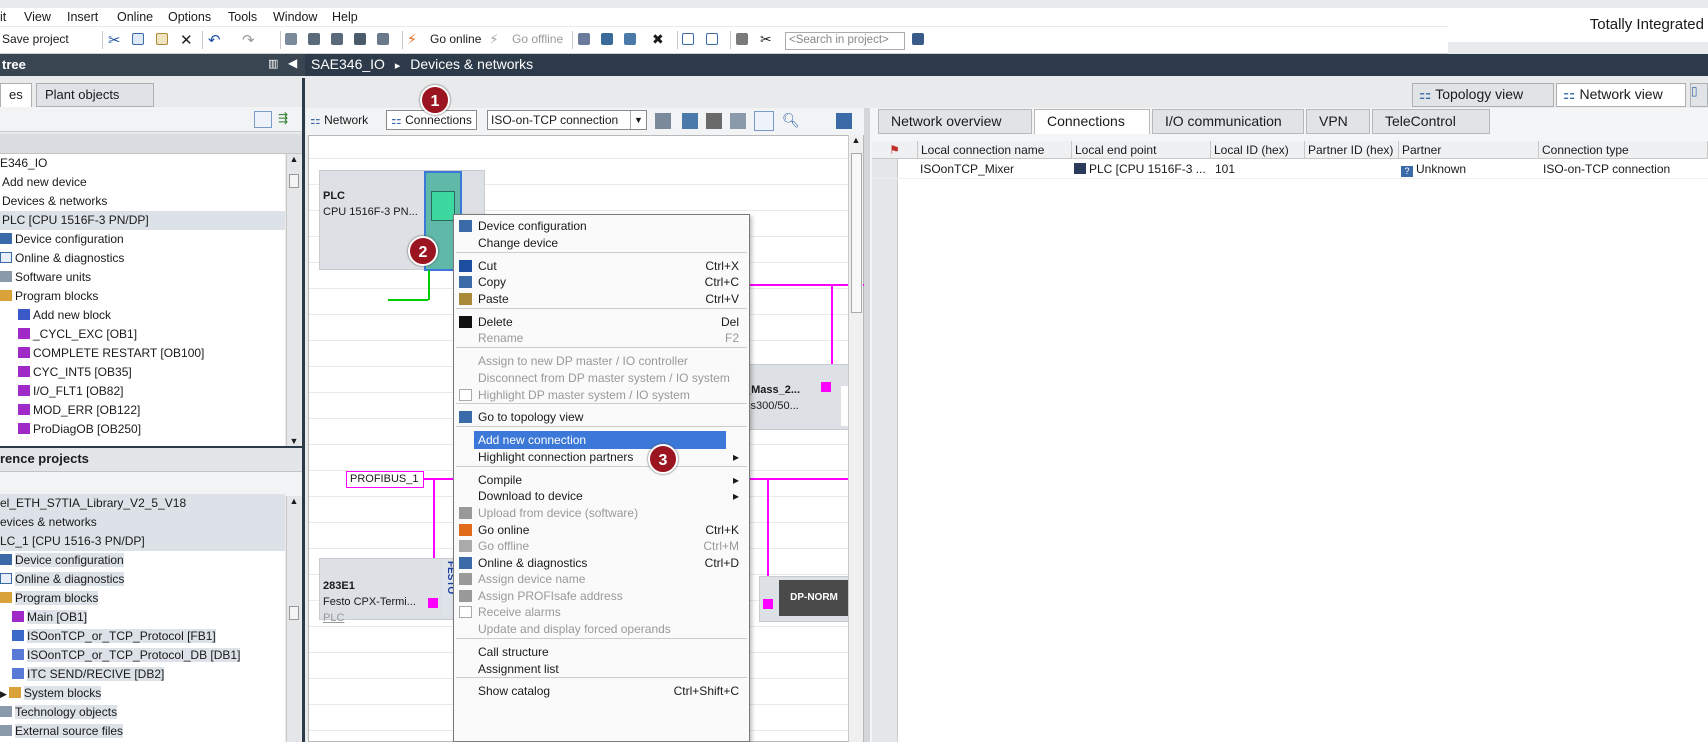 This screenshot has width=1708, height=742. What do you see at coordinates (3, 694) in the screenshot?
I see `expand-icon: ▶` at bounding box center [3, 694].